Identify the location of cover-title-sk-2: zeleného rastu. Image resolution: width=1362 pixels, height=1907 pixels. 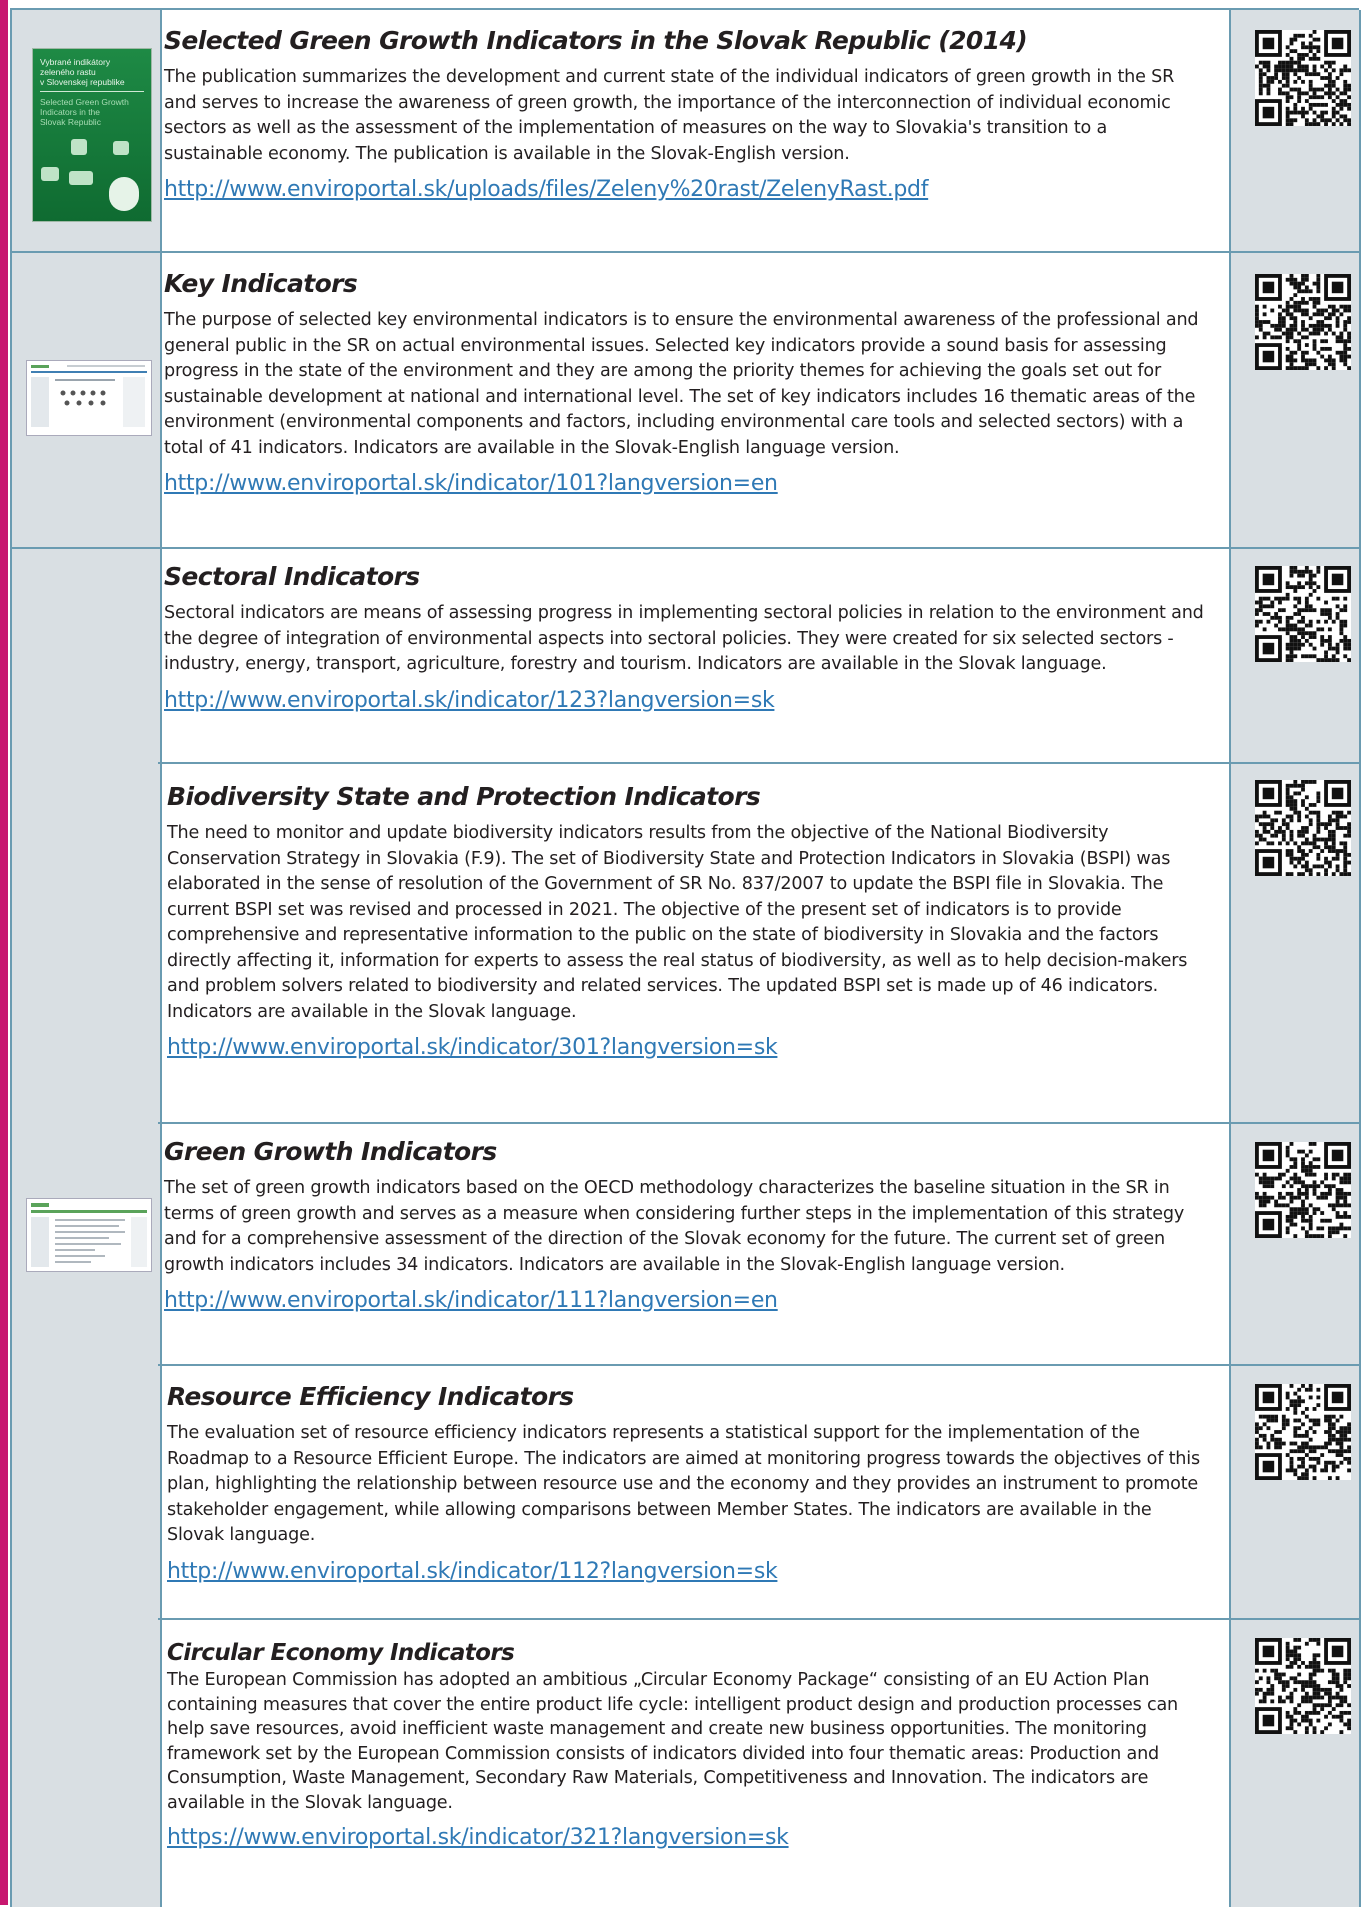
(68, 72).